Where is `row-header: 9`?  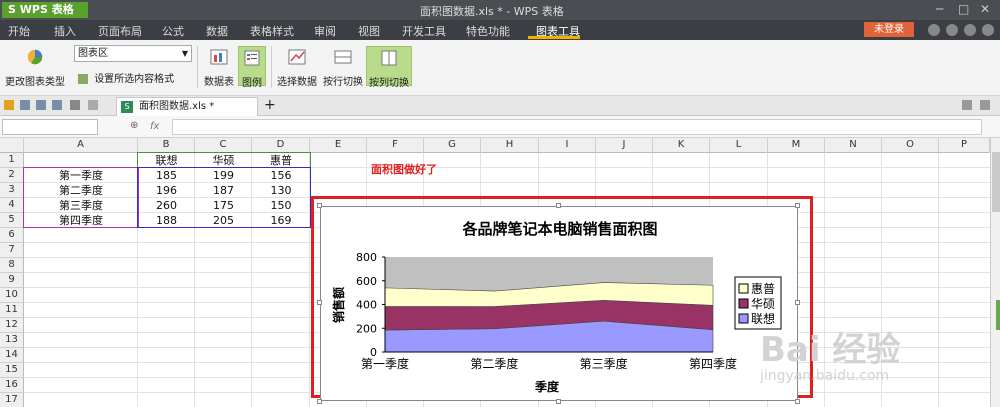
row-header: 9 is located at coordinates (12, 280).